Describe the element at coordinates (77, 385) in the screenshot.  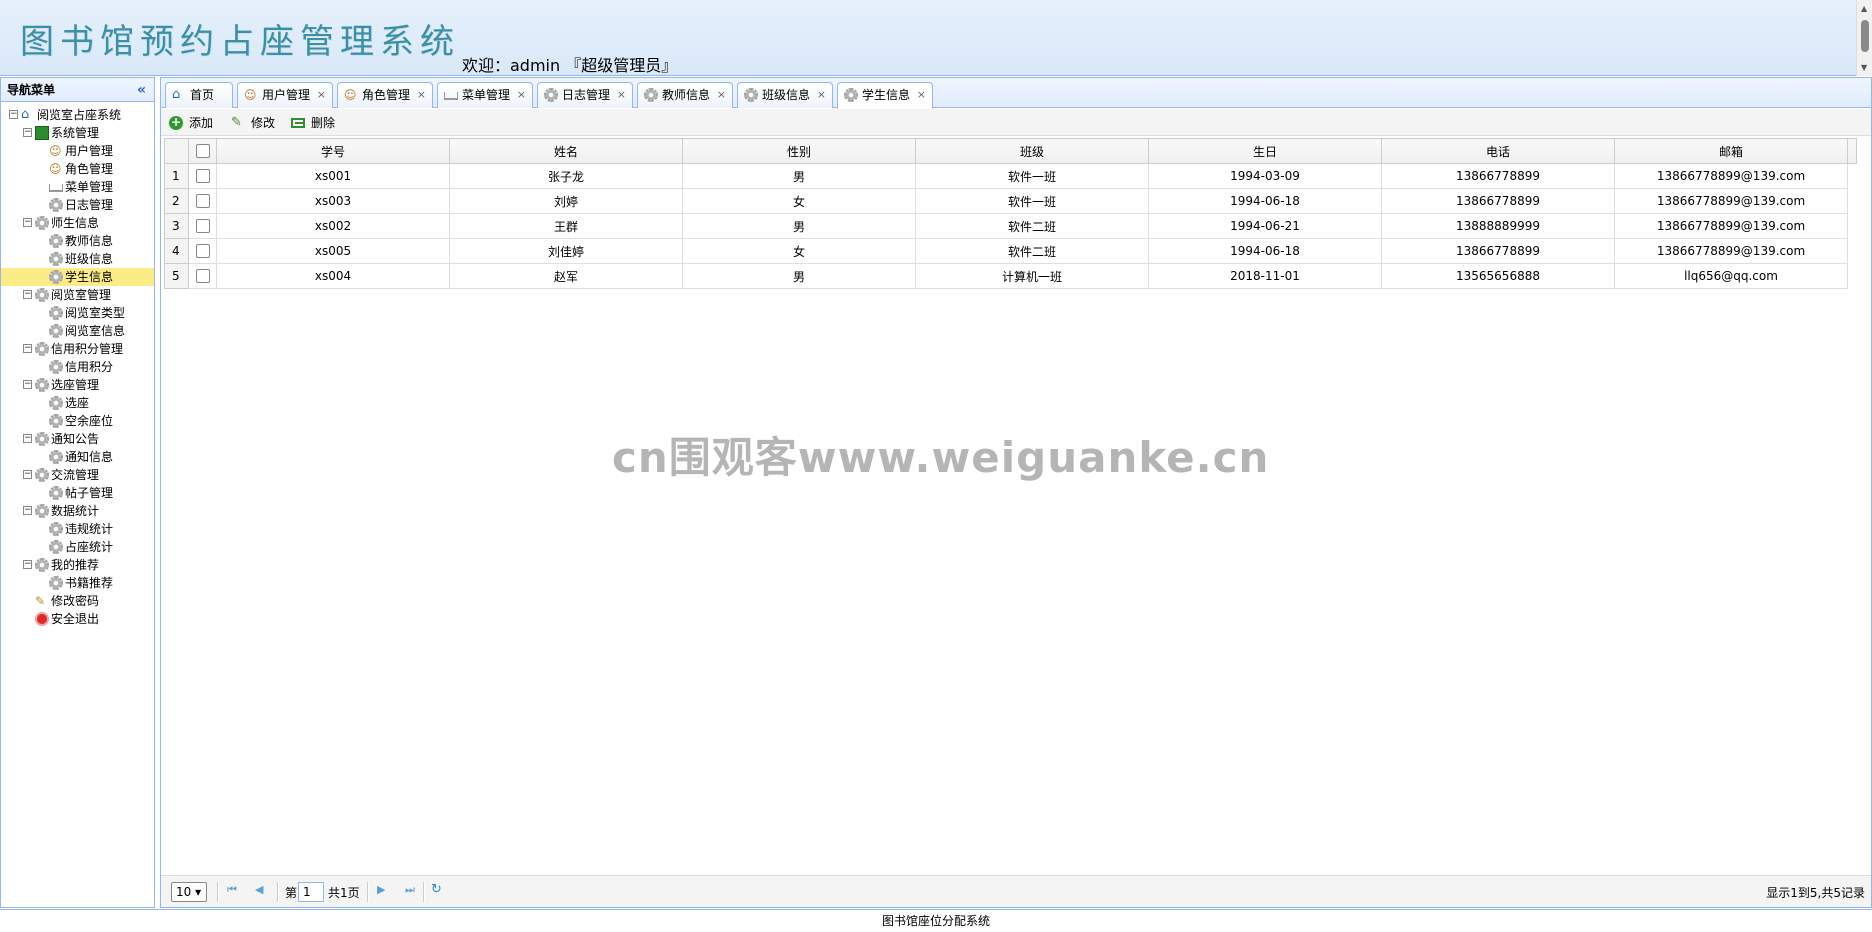
I see `tree-node: − 选座管理` at that location.